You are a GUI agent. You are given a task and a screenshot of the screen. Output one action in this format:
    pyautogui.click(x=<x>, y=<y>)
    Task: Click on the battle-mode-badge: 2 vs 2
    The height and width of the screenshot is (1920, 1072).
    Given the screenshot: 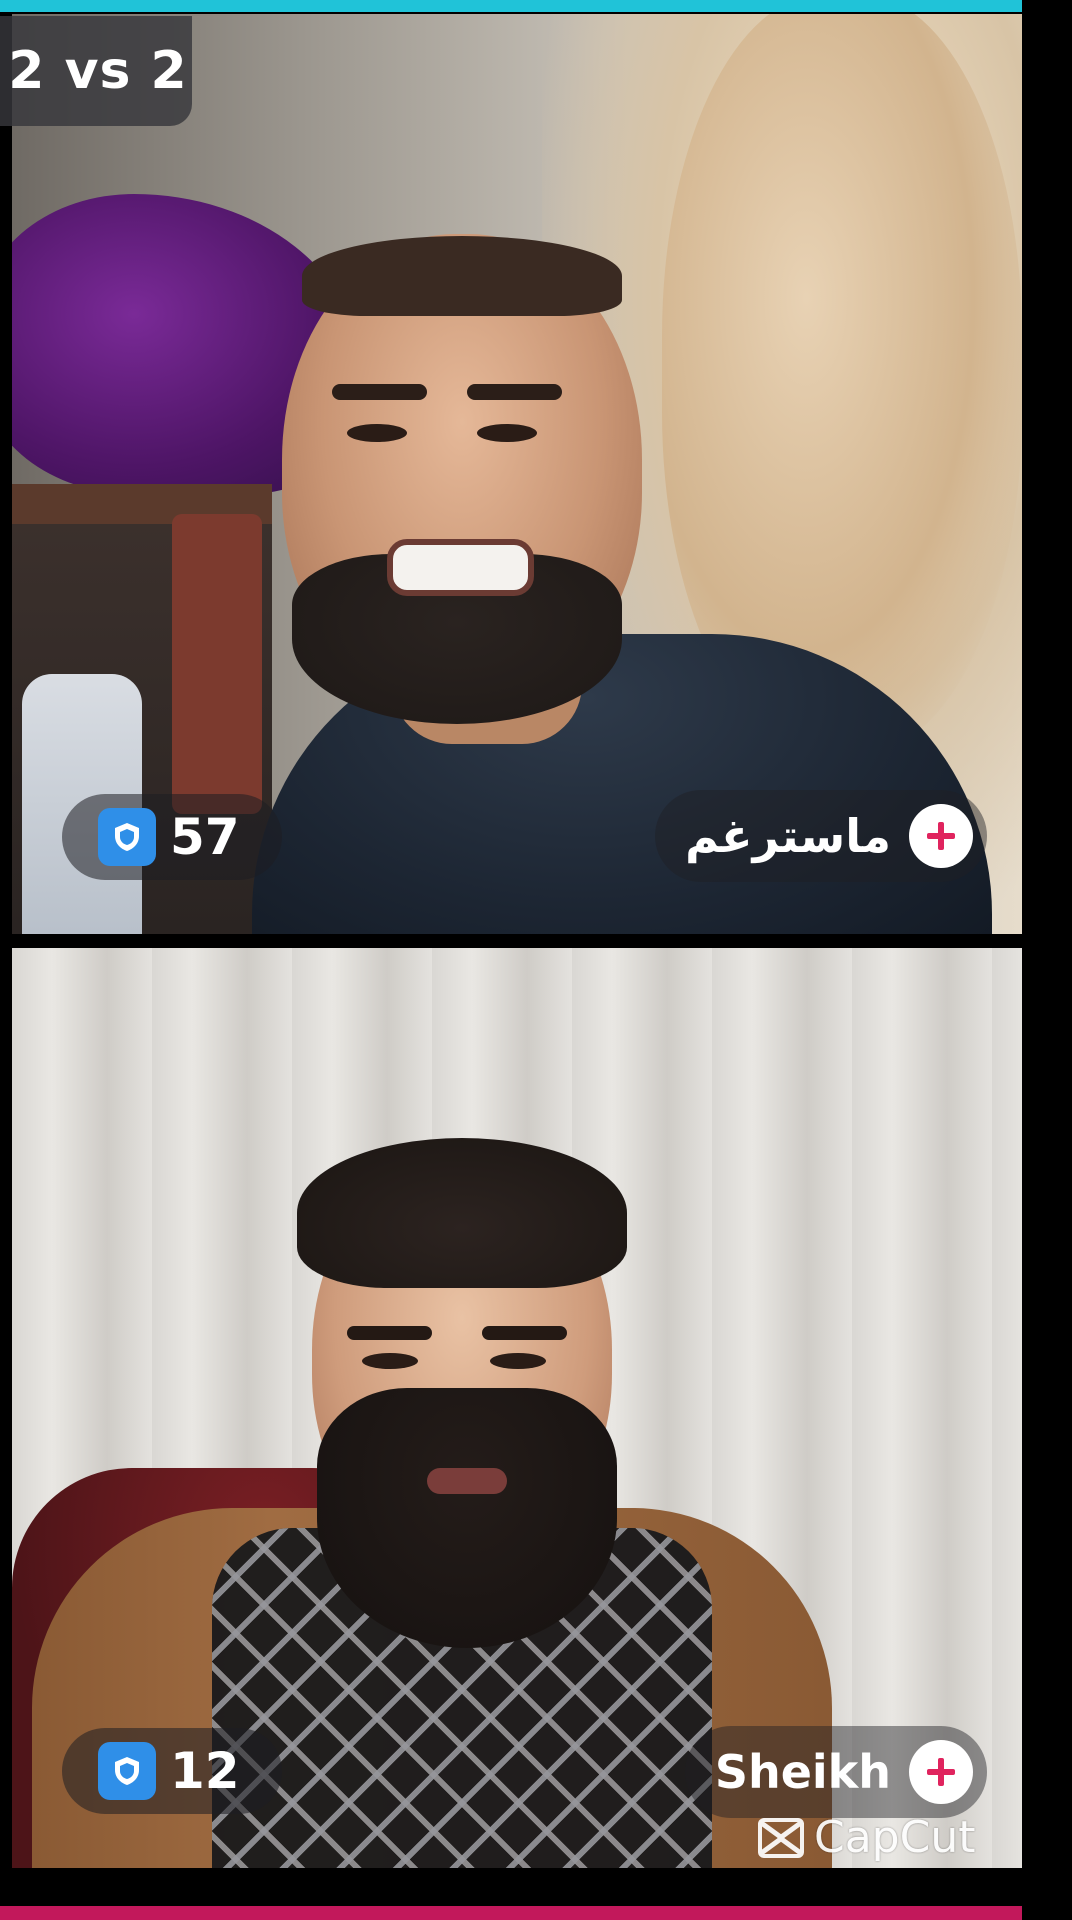 What is the action you would take?
    pyautogui.click(x=96, y=71)
    